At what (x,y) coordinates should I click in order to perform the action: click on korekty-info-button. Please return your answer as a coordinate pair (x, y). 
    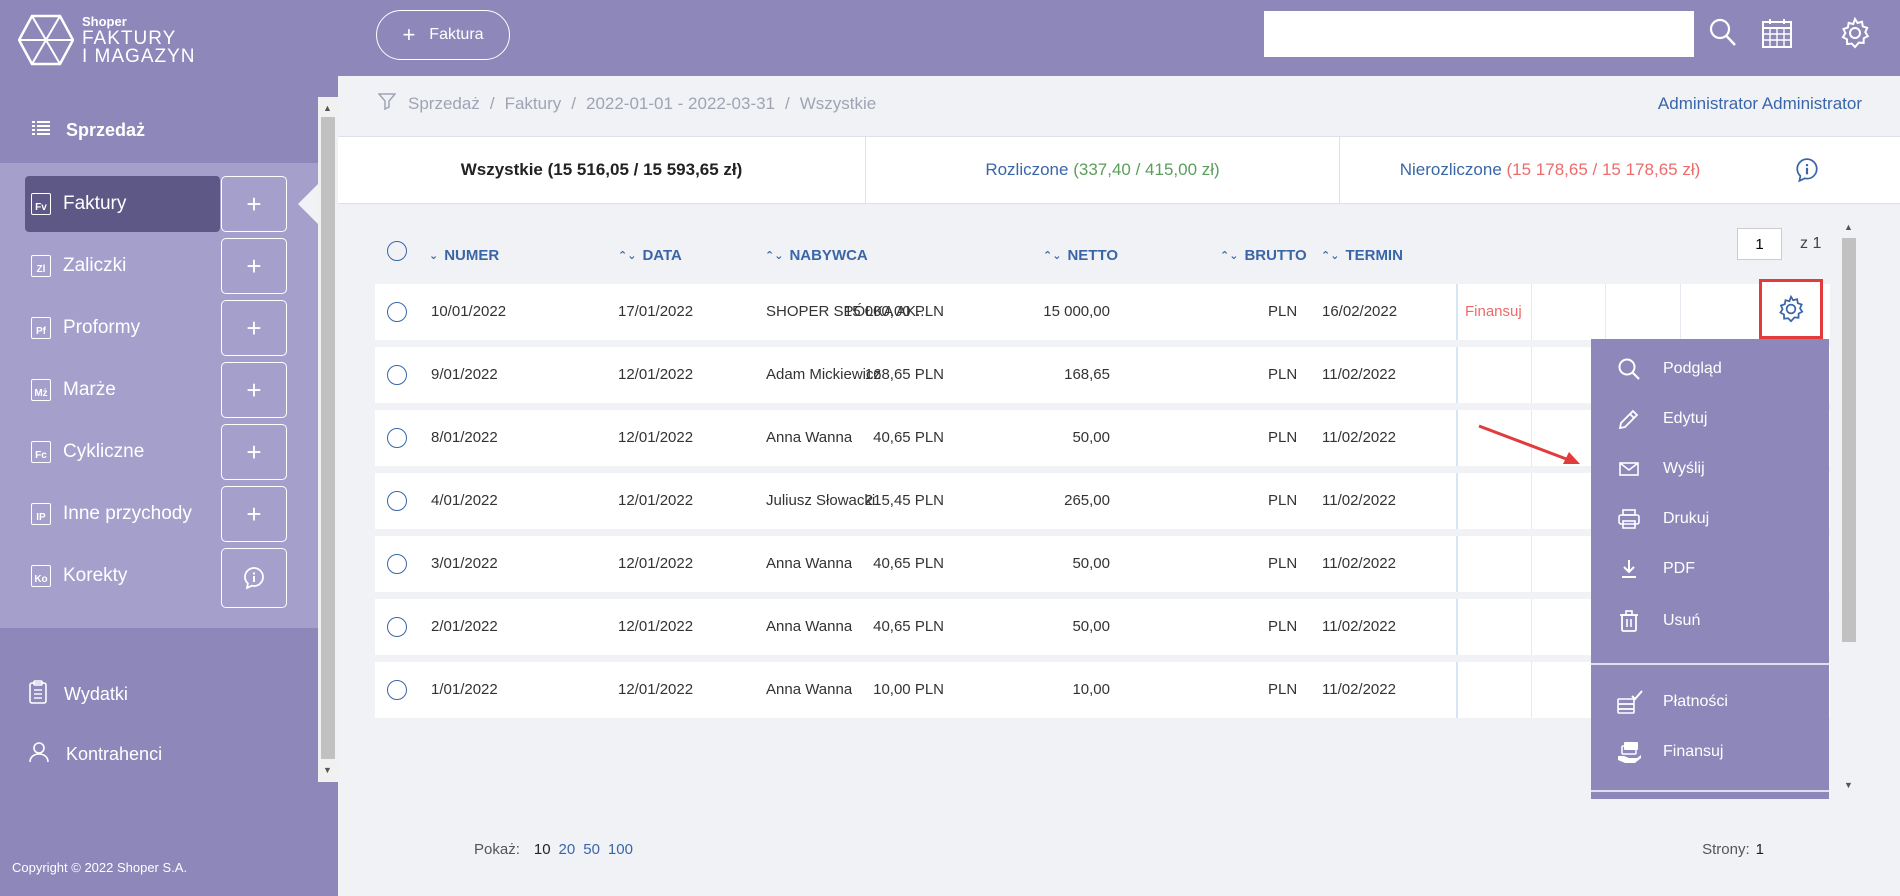
    Looking at the image, I should click on (254, 578).